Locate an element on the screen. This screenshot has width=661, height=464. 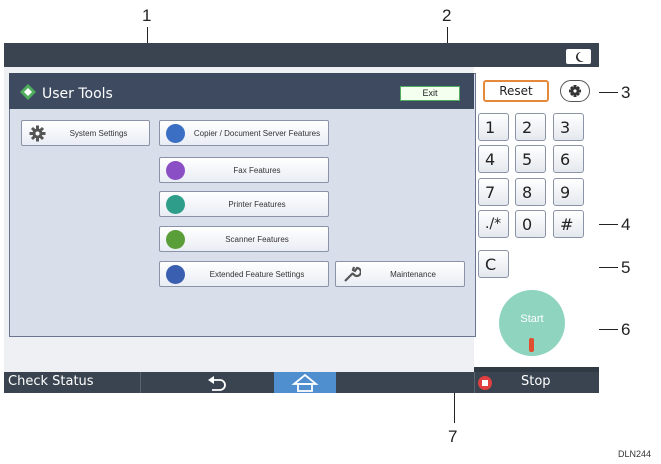
stop-button: Stop is located at coordinates (536, 382).